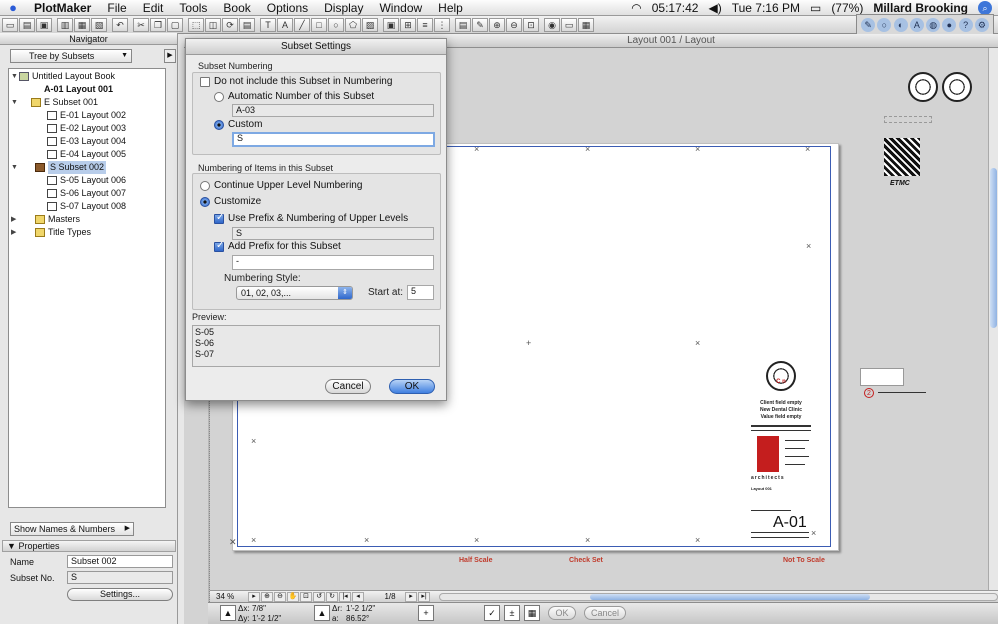 This screenshot has height=624, width=998. What do you see at coordinates (370, 24) in the screenshot?
I see `fill-tool-icon: ▨` at bounding box center [370, 24].